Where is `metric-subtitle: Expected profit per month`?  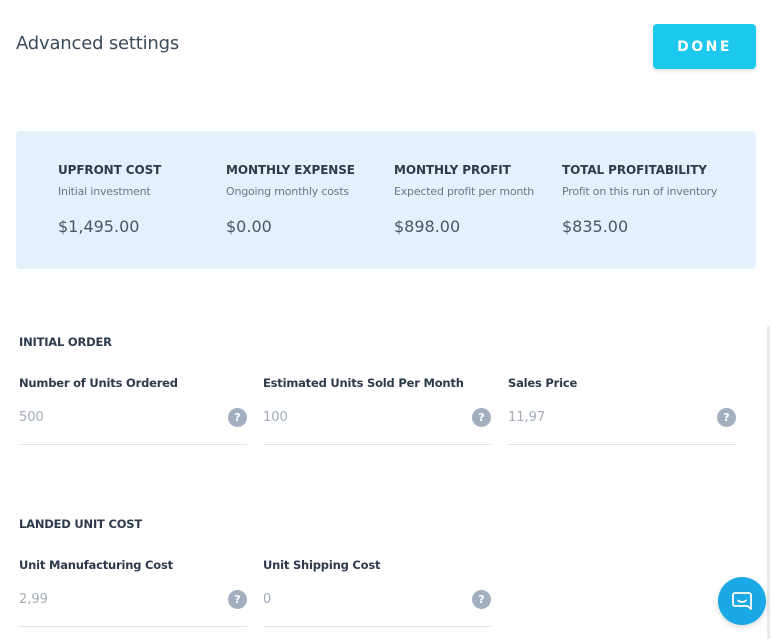
metric-subtitle: Expected profit per month is located at coordinates (464, 191).